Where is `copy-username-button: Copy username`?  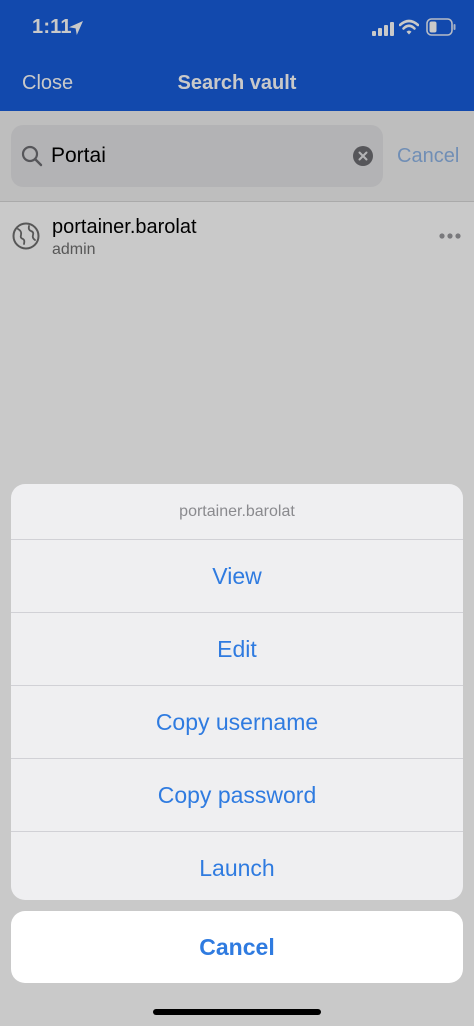 copy-username-button: Copy username is located at coordinates (237, 722).